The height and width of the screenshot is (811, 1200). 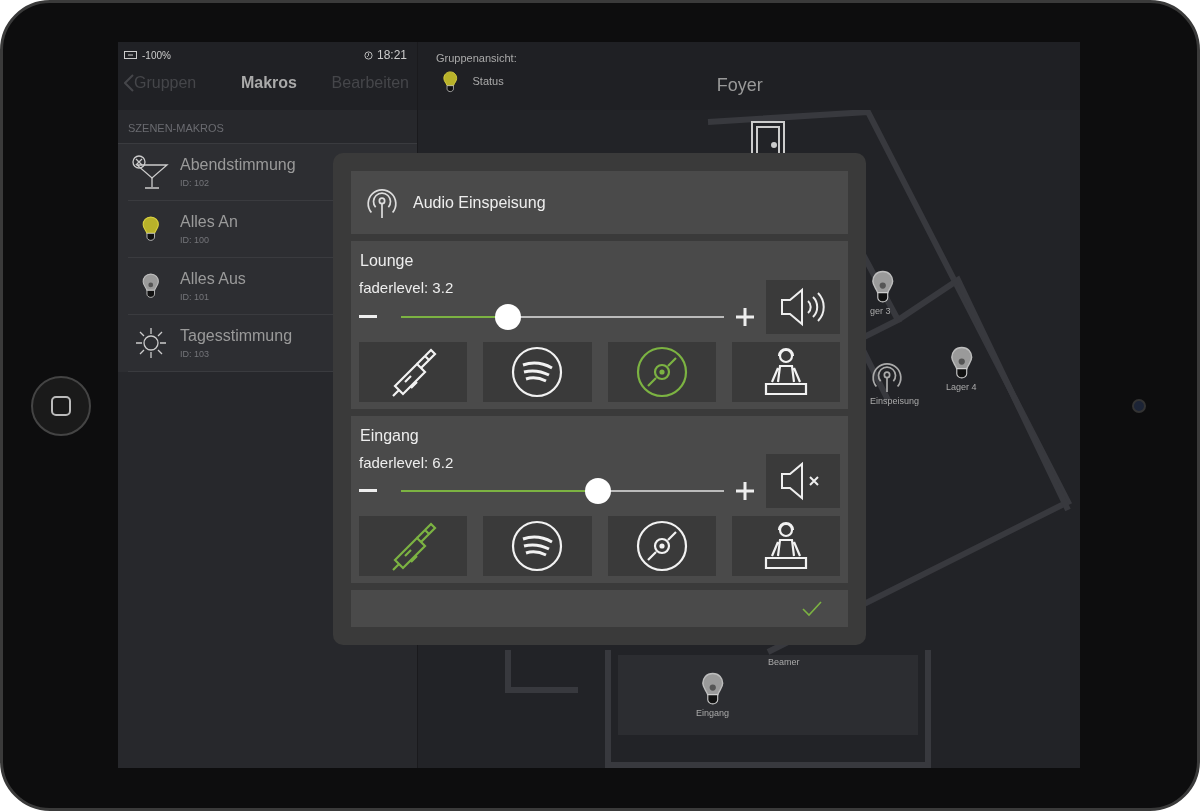 What do you see at coordinates (880, 311) in the screenshot?
I see `map-label: ger 3` at bounding box center [880, 311].